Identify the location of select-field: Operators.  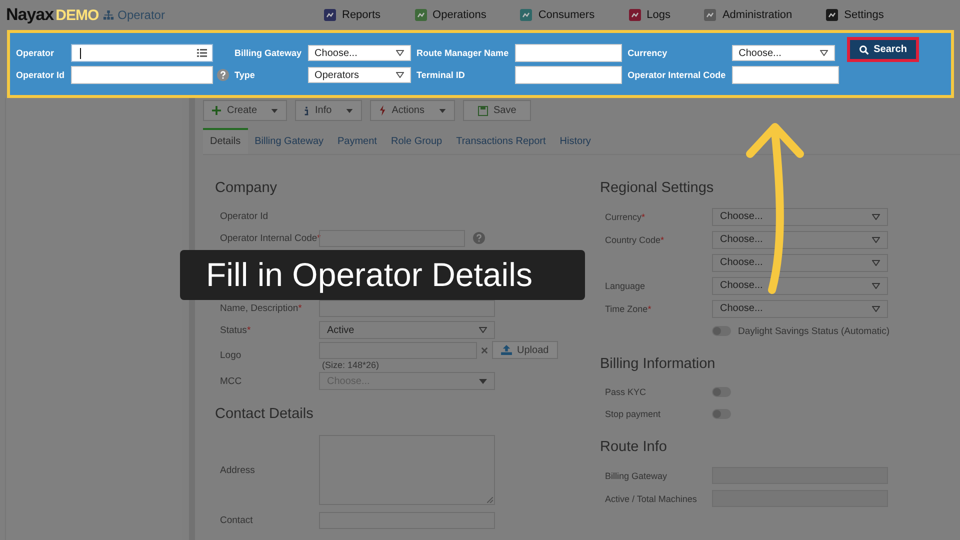
(359, 75).